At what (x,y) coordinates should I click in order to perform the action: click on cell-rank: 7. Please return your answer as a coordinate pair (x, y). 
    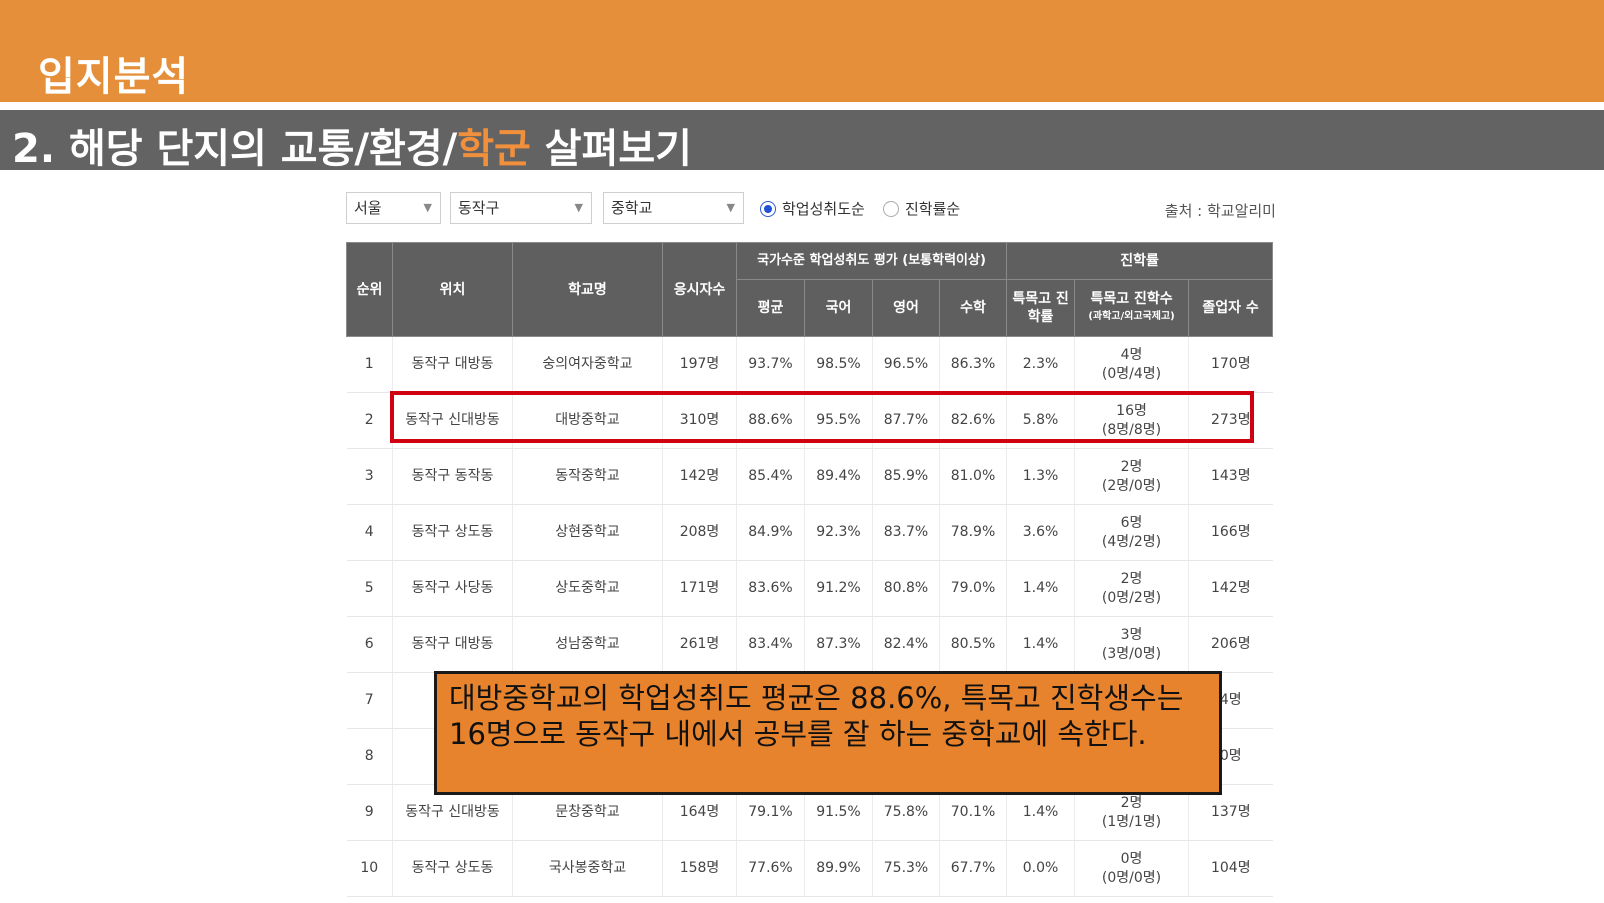
    Looking at the image, I should click on (369, 700).